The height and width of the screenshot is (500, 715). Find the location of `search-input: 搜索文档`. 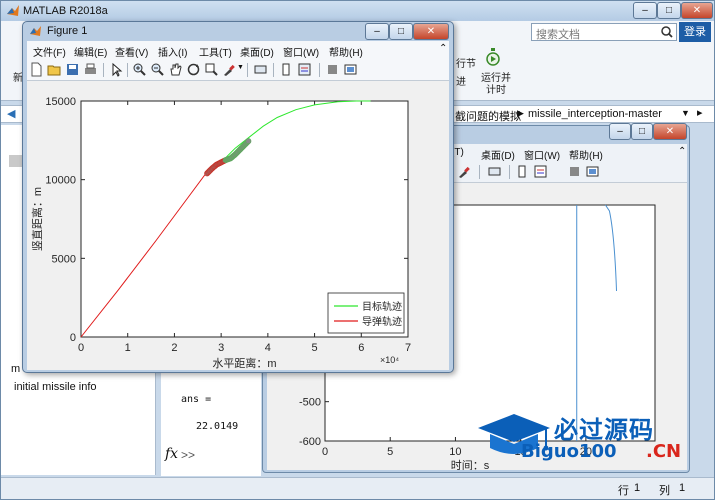

search-input: 搜索文档 is located at coordinates (604, 32).